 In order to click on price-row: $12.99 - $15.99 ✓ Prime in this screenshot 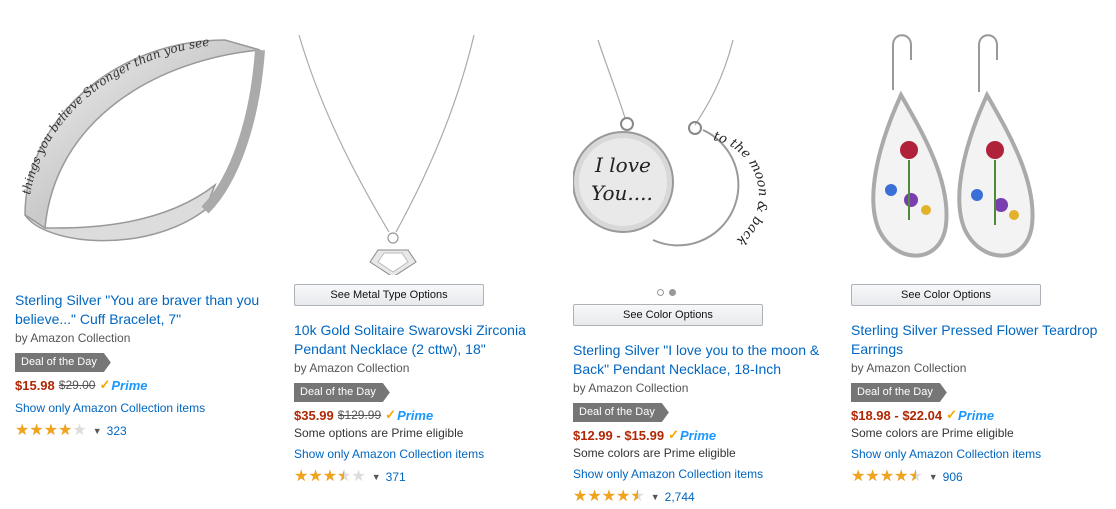, I will do `click(644, 435)`.